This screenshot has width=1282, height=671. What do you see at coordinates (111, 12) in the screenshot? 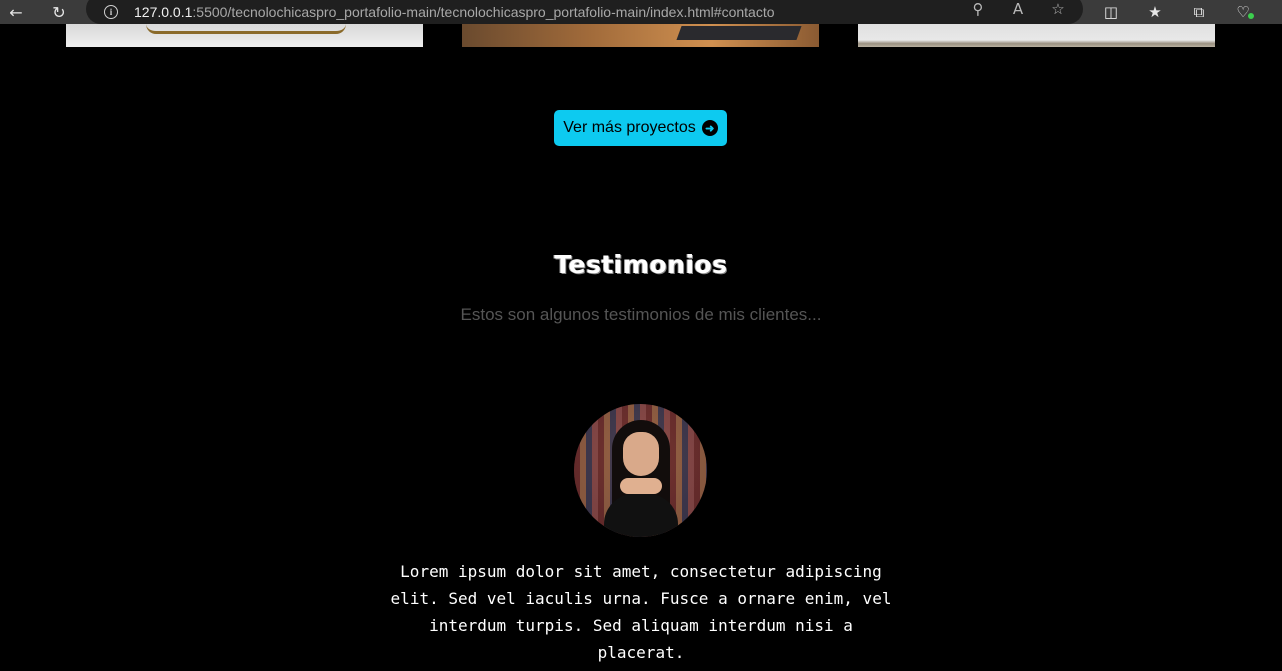
I see `info-icon: i` at bounding box center [111, 12].